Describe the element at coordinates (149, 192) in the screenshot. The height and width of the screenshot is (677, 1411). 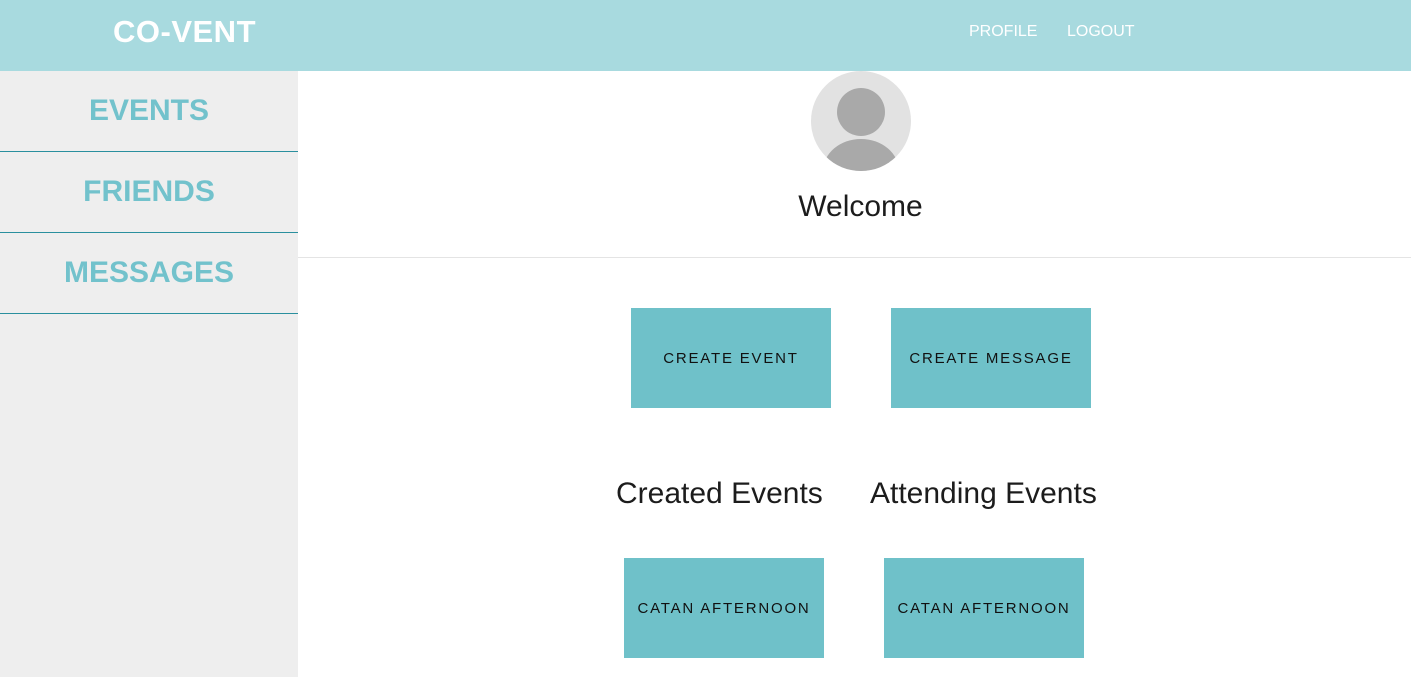
I see `sidebar-item-friends: FRIENDS` at that location.